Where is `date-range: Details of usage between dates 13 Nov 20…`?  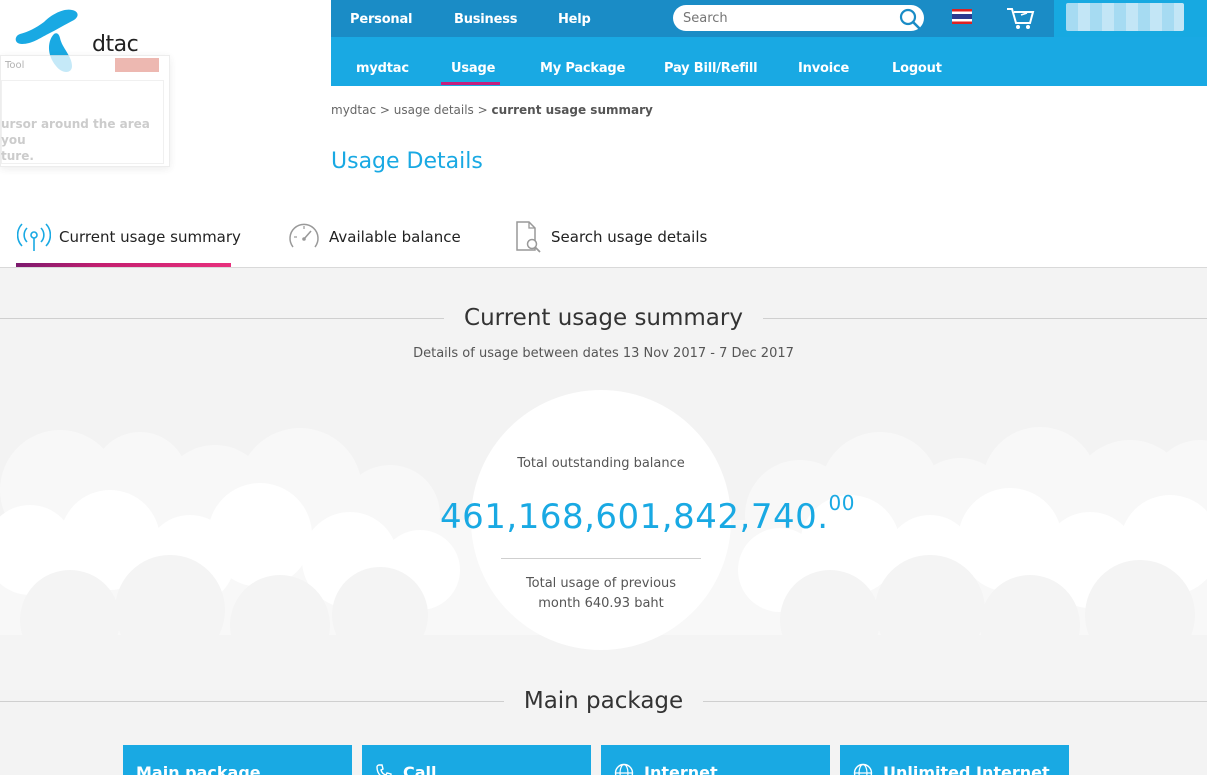 date-range: Details of usage between dates 13 Nov 20… is located at coordinates (603, 353).